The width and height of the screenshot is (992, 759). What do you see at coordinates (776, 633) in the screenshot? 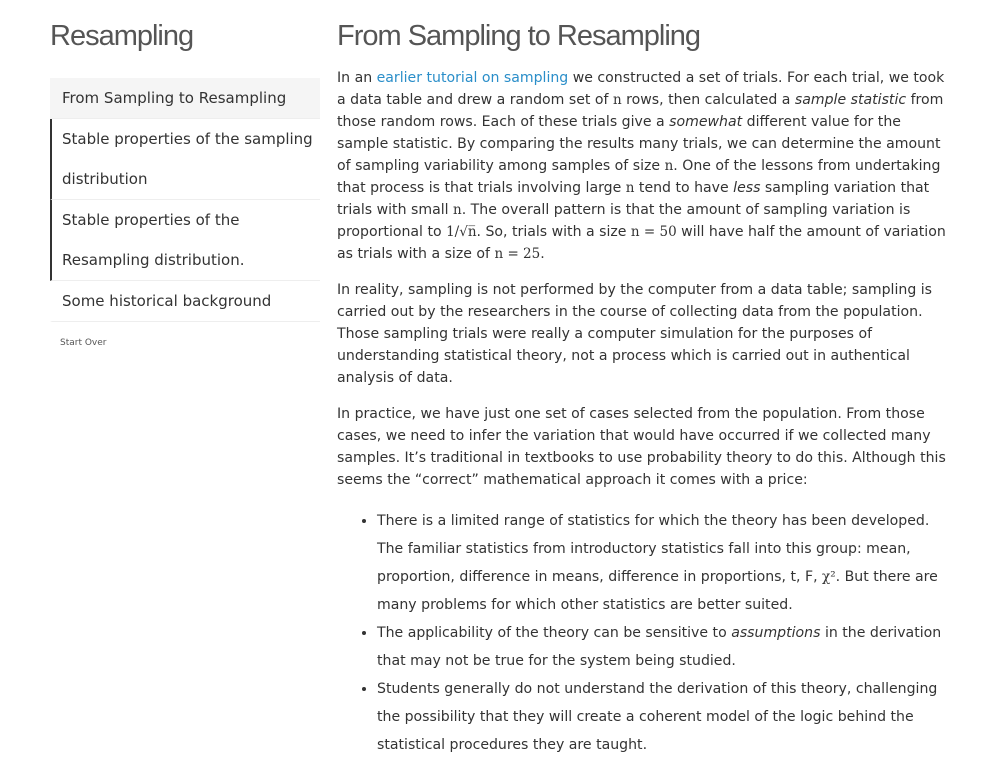
I see `emphasis: assumptions` at bounding box center [776, 633].